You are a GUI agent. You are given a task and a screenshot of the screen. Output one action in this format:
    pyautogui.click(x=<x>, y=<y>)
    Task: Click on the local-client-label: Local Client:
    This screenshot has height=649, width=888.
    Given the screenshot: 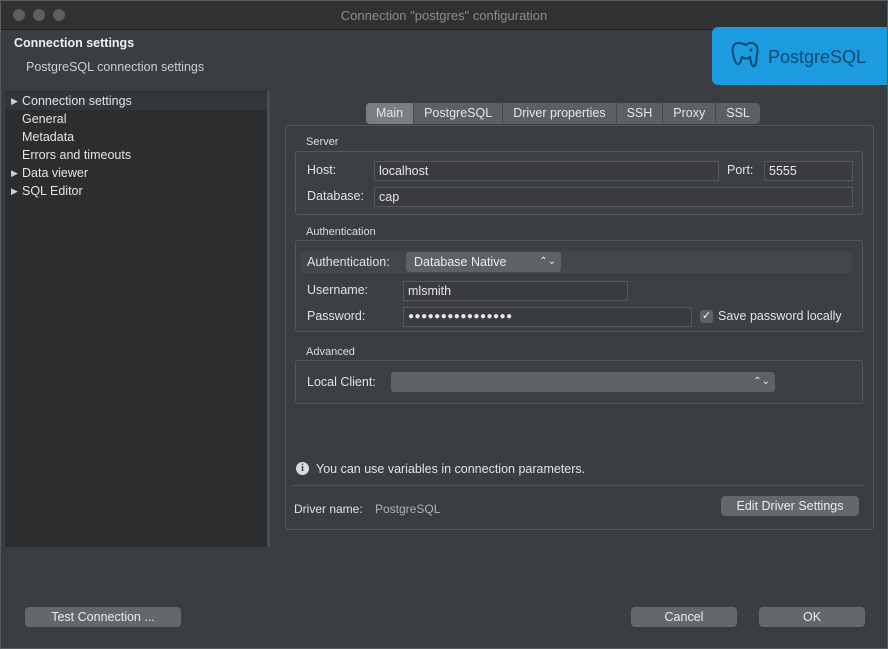 What is the action you would take?
    pyautogui.click(x=341, y=382)
    